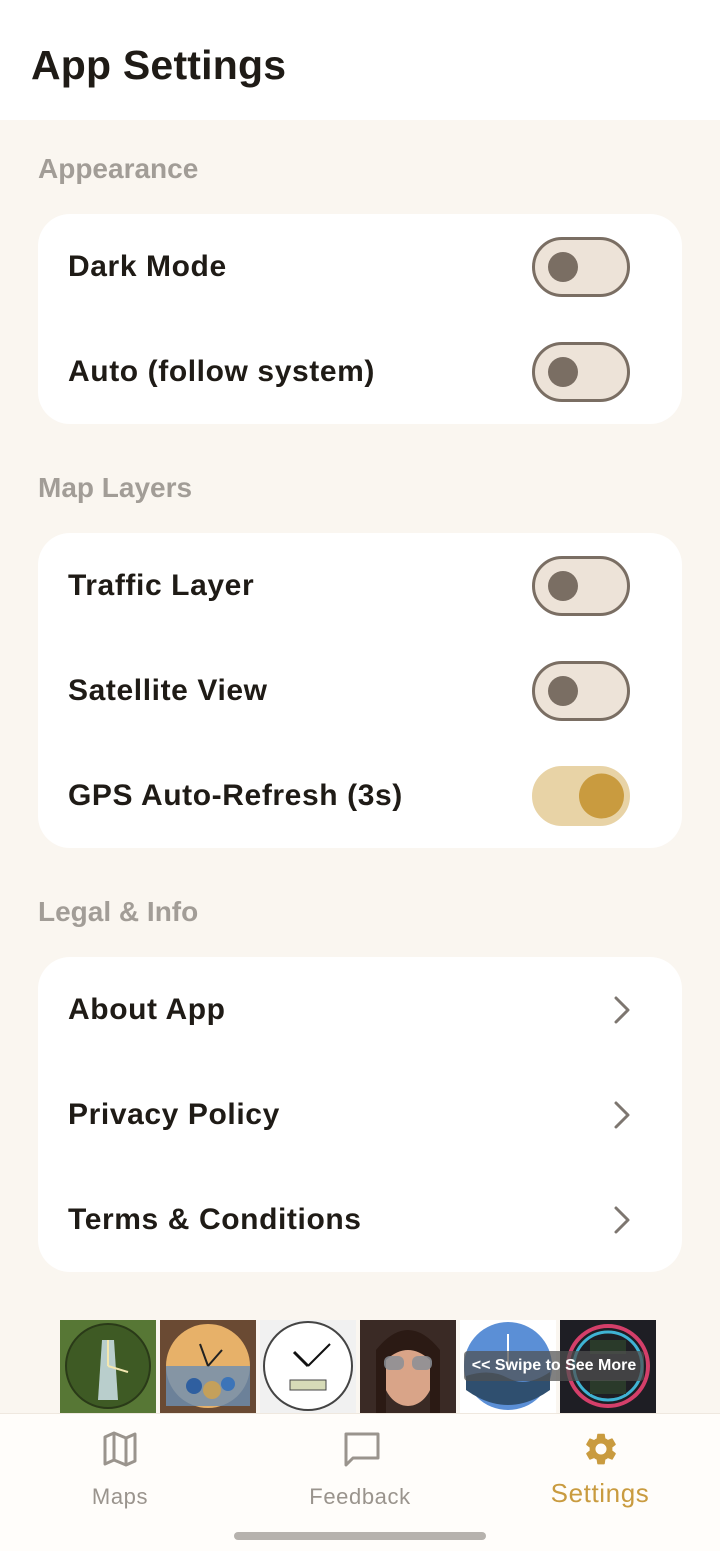 The width and height of the screenshot is (720, 1551). Describe the element at coordinates (115, 487) in the screenshot. I see `section-title-map-layers: Map Layers` at that location.